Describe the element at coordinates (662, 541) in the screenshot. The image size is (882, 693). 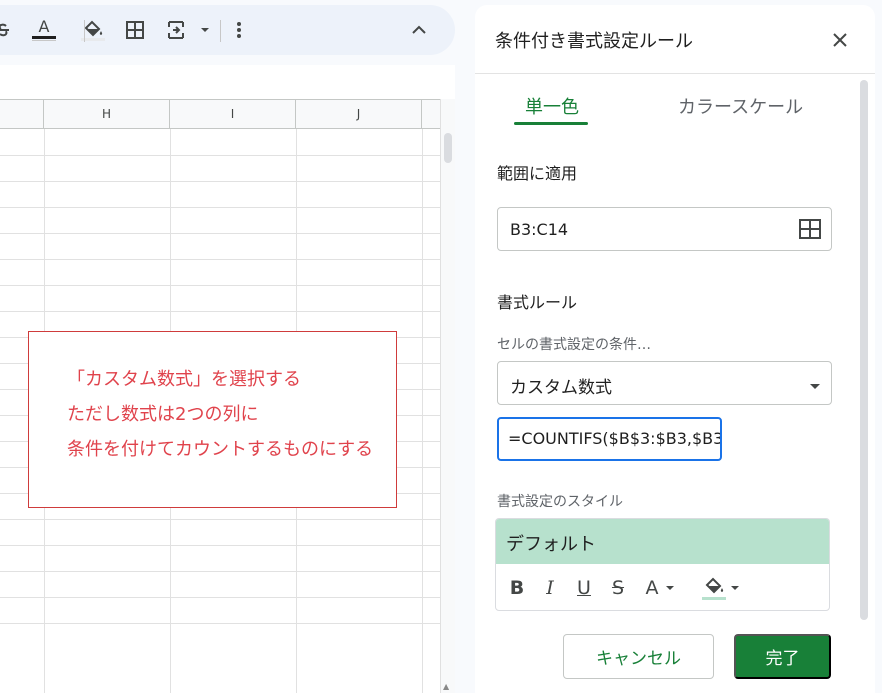
I see `style-preview: デフォルト` at that location.